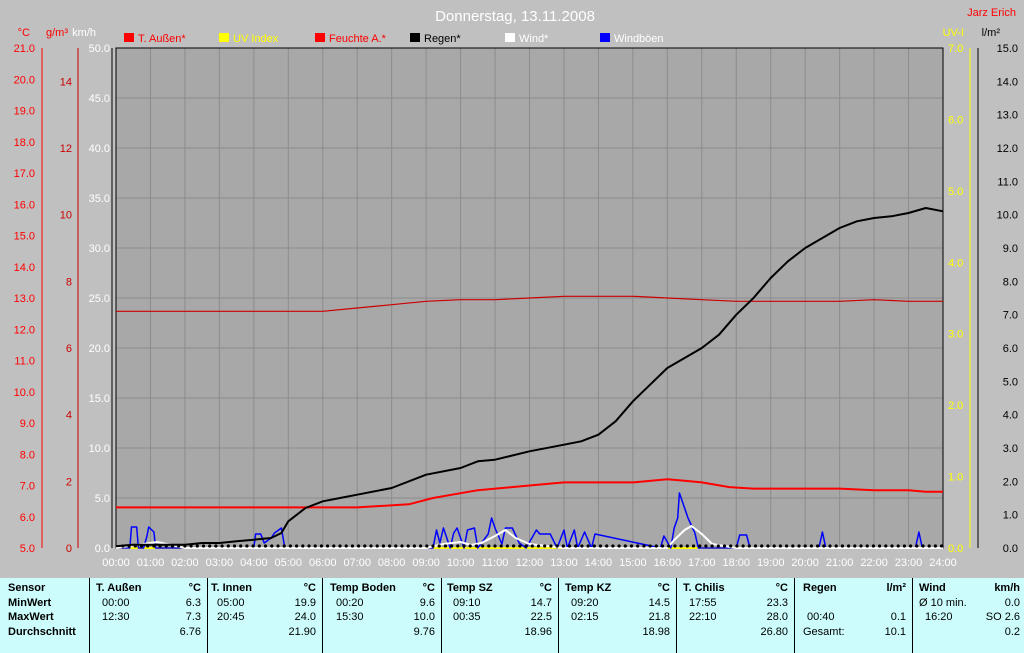 The height and width of the screenshot is (653, 1024). What do you see at coordinates (66, 216) in the screenshot?
I see `humidity-tick-label: 10` at bounding box center [66, 216].